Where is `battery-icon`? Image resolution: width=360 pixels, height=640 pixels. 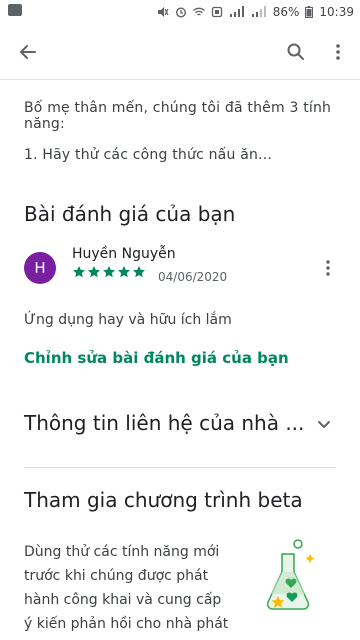
battery-icon is located at coordinates (309, 12).